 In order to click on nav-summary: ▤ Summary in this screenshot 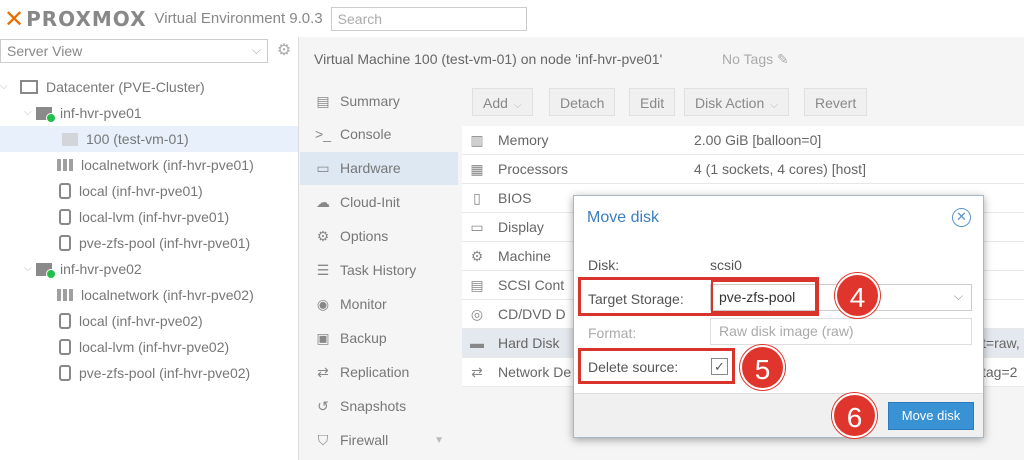, I will do `click(379, 101)`.